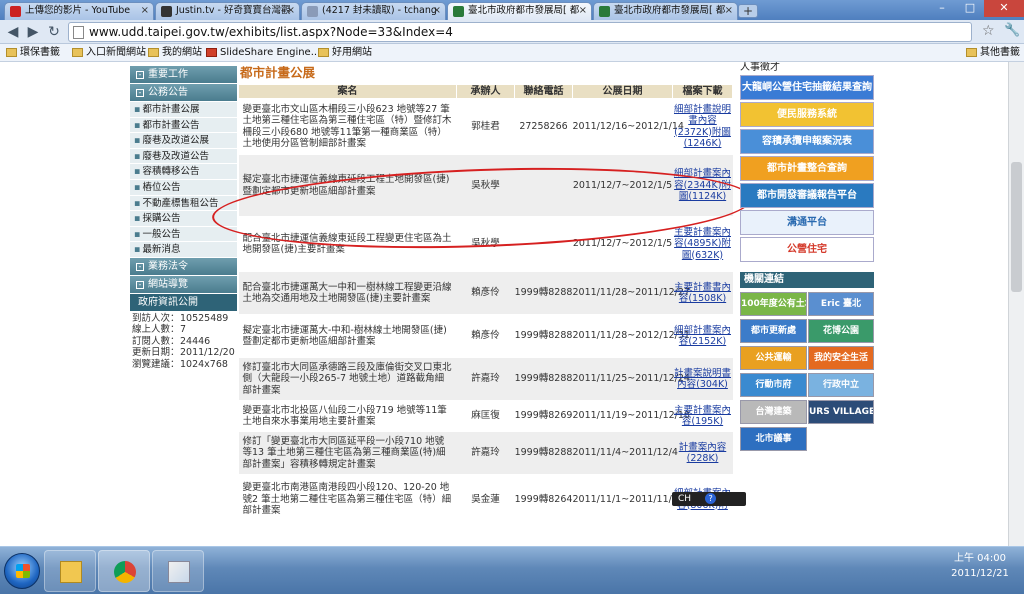 The image size is (1024, 594). I want to click on bookmark-folder: 環保書籤, so click(33, 53).